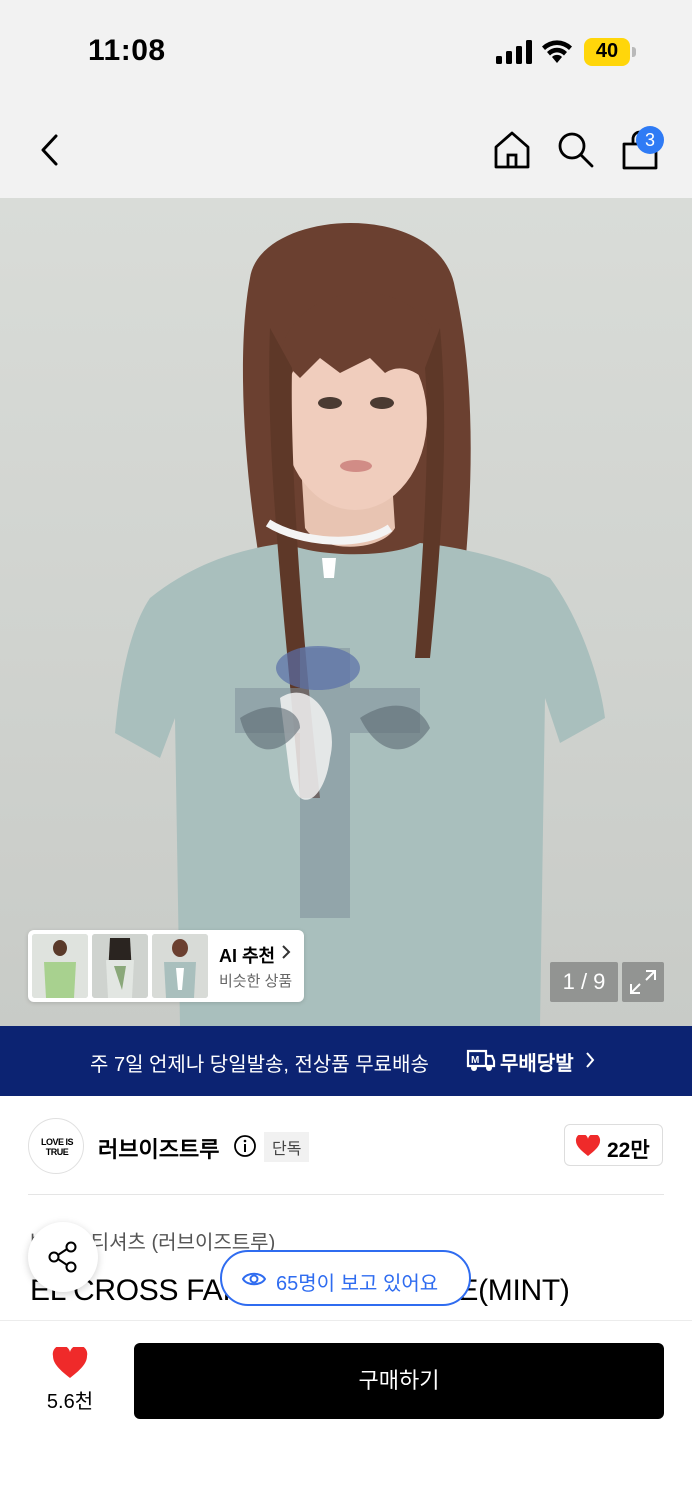 This screenshot has height=1500, width=692. Describe the element at coordinates (475, 1060) in the screenshot. I see `svg-text: M` at that location.